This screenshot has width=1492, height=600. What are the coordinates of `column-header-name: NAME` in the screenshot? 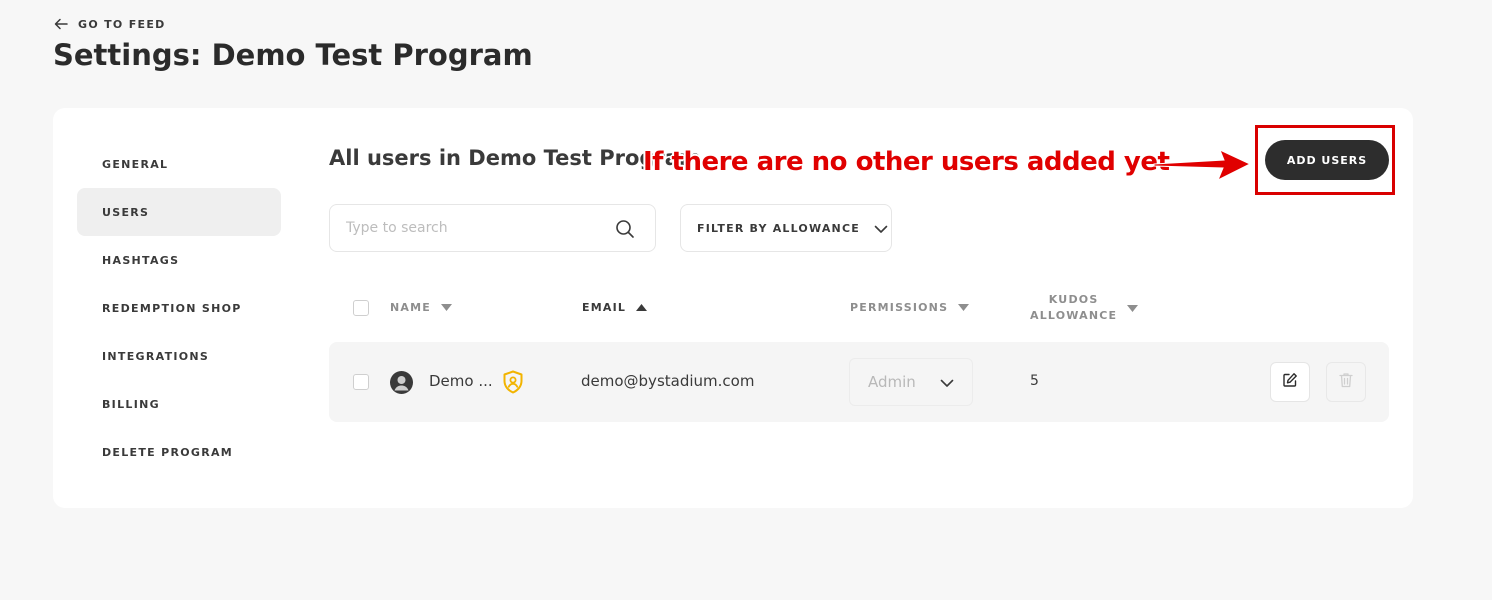 It's located at (421, 307).